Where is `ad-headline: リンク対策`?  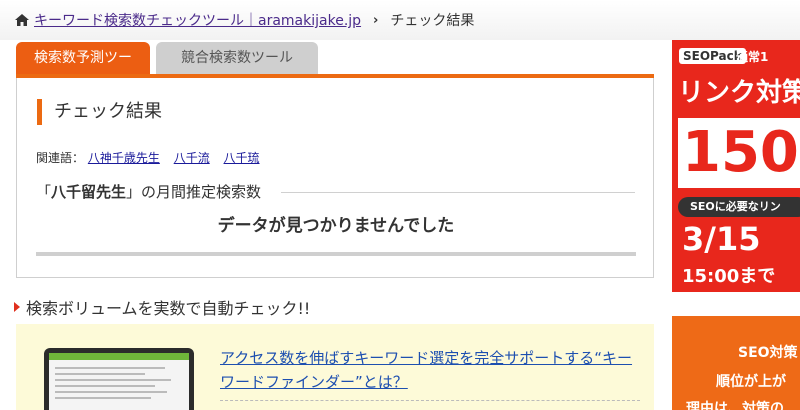
ad-headline: リンク対策 is located at coordinates (739, 93).